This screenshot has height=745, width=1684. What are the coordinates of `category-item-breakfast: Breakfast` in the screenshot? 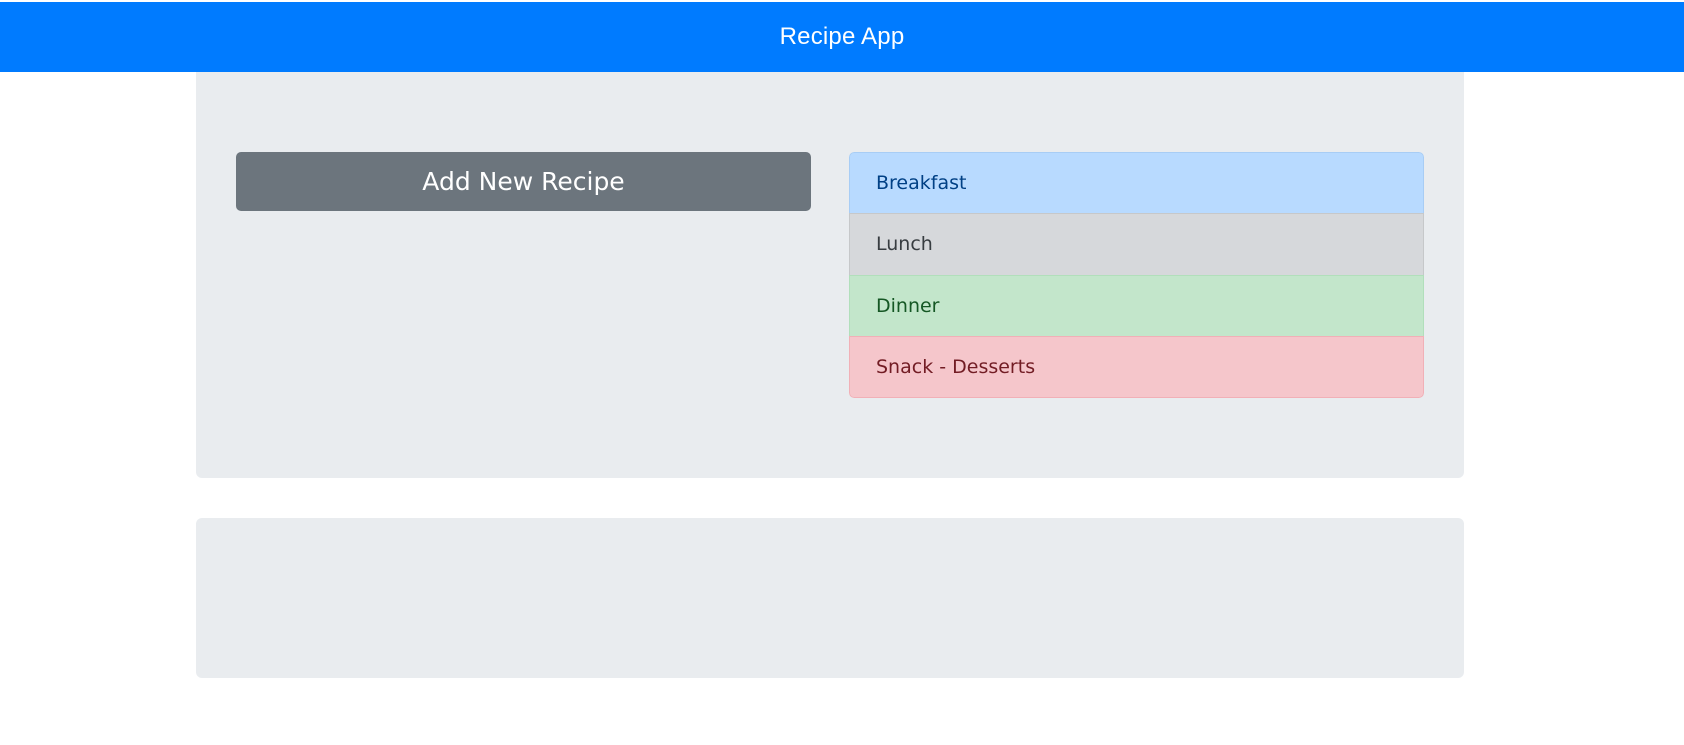 It's located at (1136, 183).